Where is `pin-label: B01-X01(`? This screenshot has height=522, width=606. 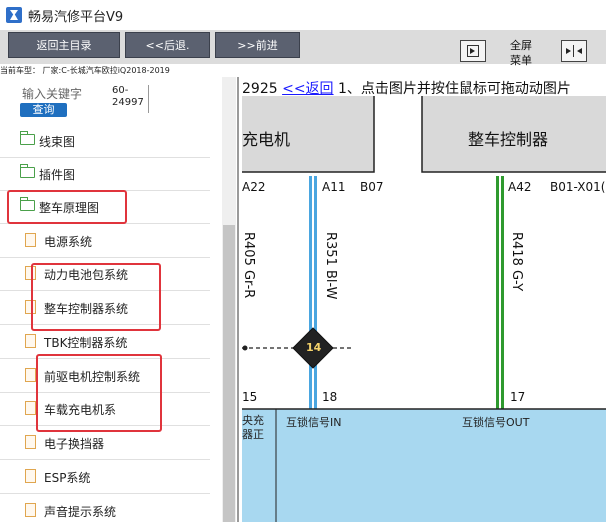 pin-label: B01-X01( is located at coordinates (578, 187).